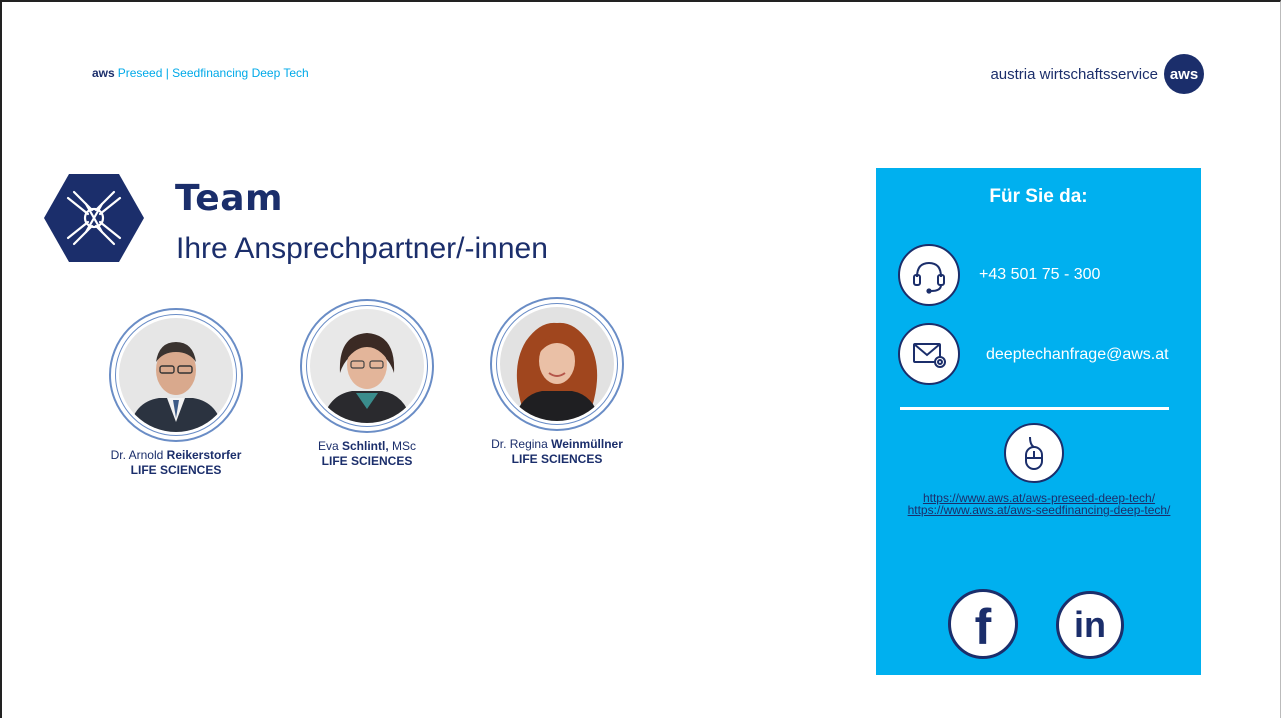 This screenshot has height=720, width=1283. I want to click on portrait-reikerstorfer, so click(176, 375).